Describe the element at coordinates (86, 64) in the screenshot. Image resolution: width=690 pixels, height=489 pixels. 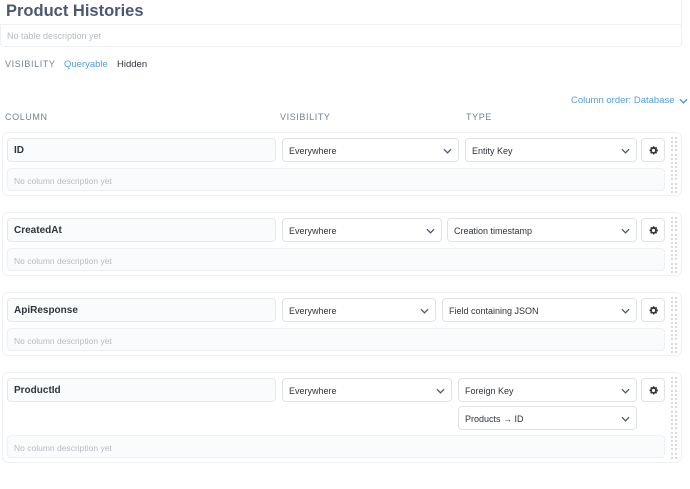
I see `visibility-option-queryable: Queryable` at that location.